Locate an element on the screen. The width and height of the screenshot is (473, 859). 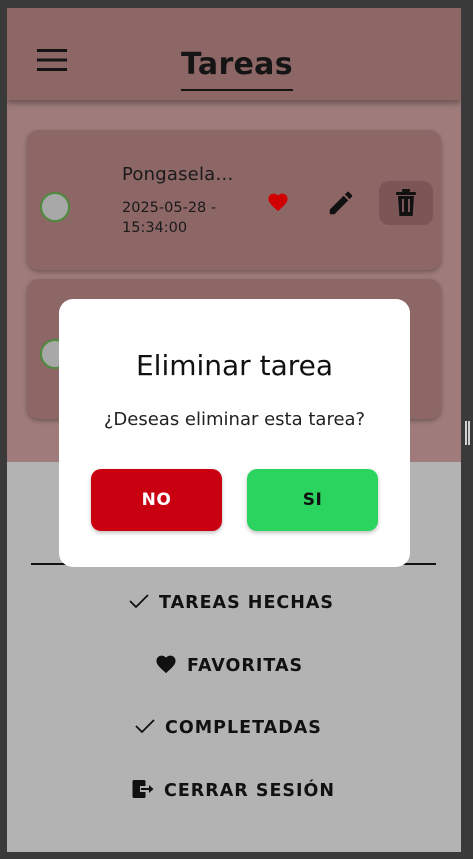
scrollbar-handle is located at coordinates (468, 433).